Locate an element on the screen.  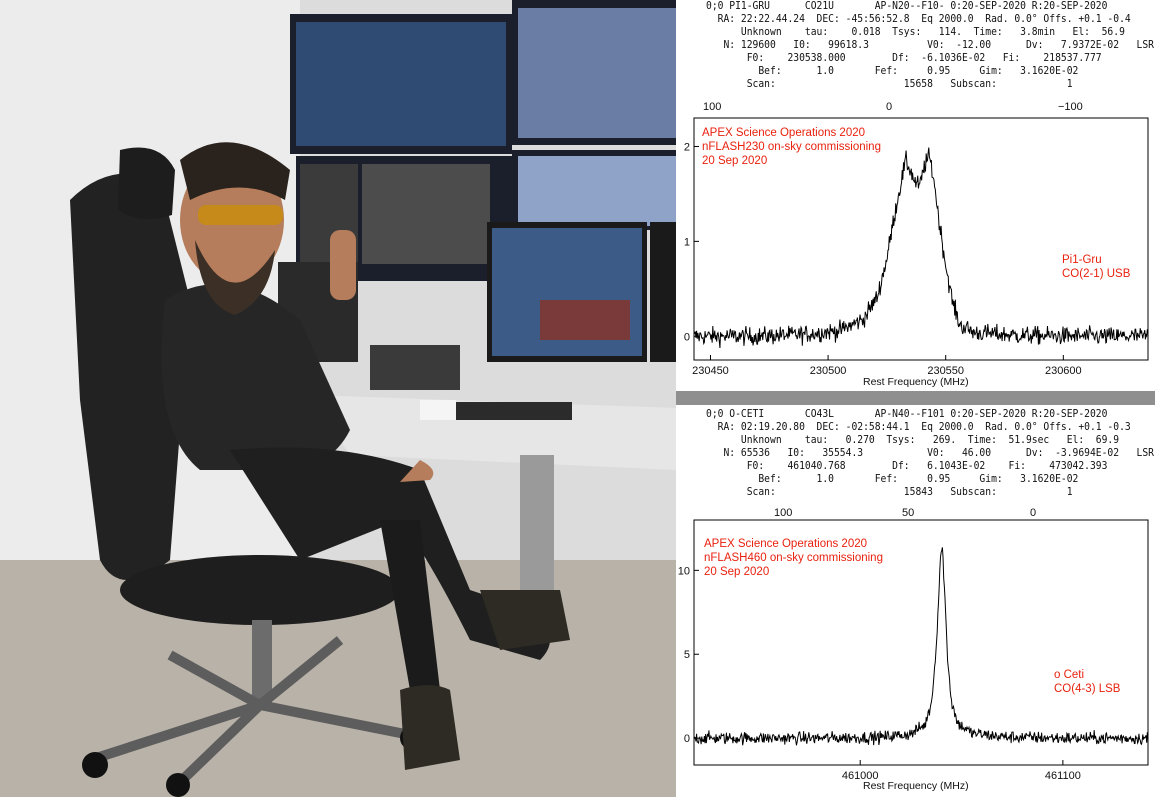
x-tick-label: 230600 is located at coordinates (1063, 371).